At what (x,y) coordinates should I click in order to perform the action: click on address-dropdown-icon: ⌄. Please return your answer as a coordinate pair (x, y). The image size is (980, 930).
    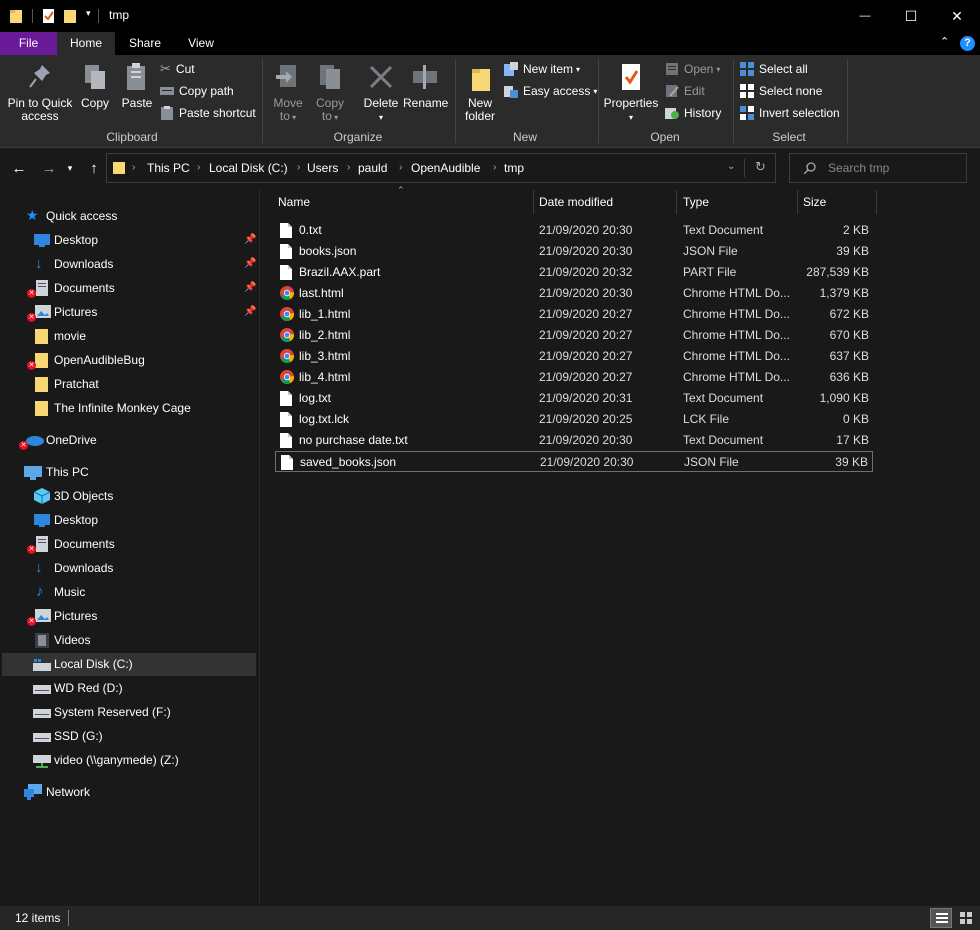
    Looking at the image, I should click on (731, 166).